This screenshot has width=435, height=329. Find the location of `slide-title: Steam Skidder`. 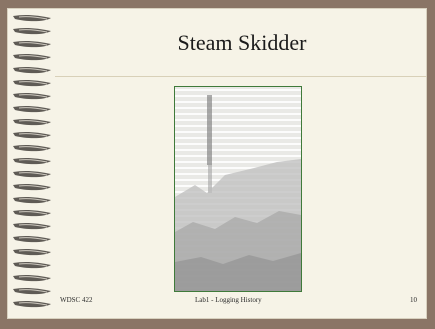

slide-title: Steam Skidder is located at coordinates (242, 42).